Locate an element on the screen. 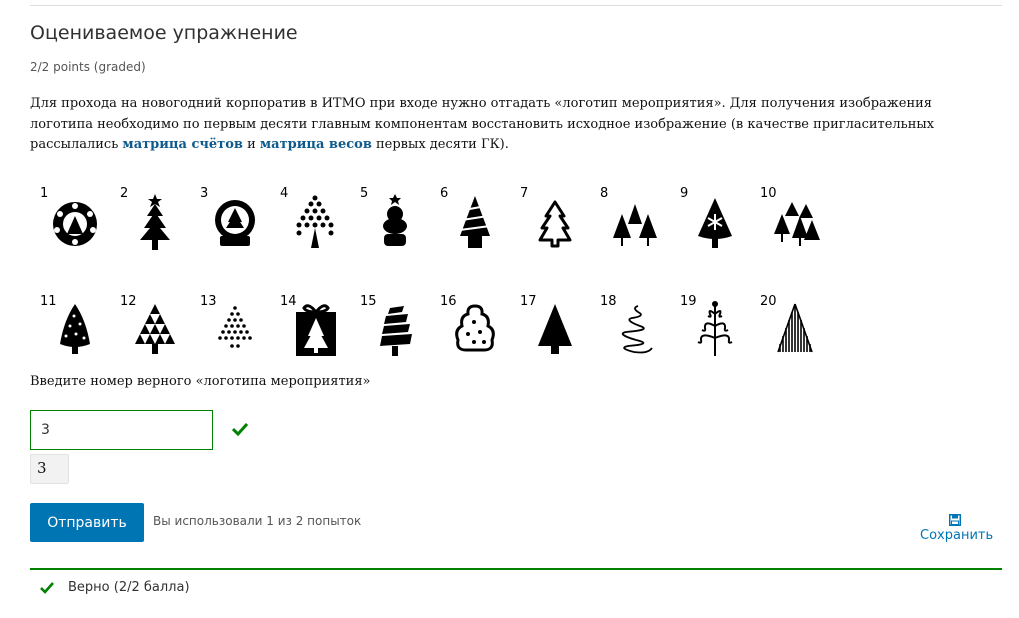 This screenshot has width=1019, height=618. logo-option-11: 11 is located at coordinates (70, 329).